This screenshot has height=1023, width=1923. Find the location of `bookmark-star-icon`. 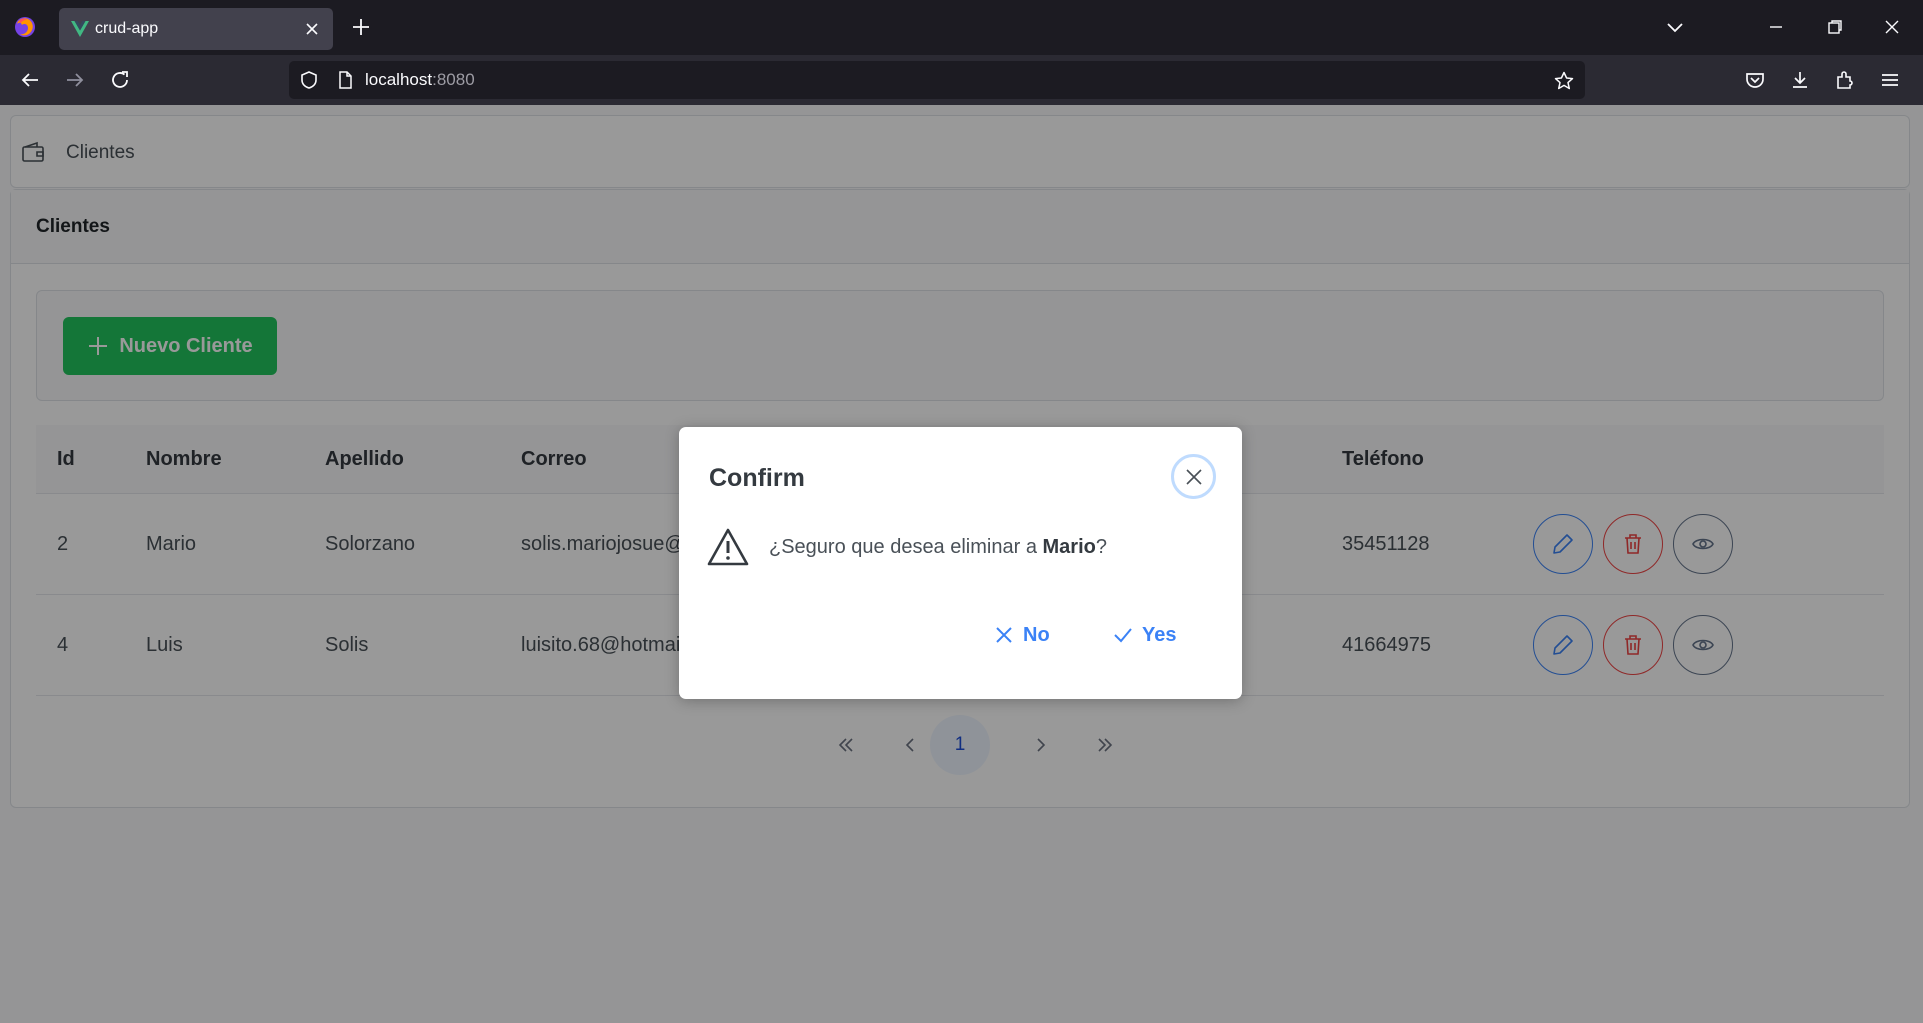

bookmark-star-icon is located at coordinates (1564, 81).